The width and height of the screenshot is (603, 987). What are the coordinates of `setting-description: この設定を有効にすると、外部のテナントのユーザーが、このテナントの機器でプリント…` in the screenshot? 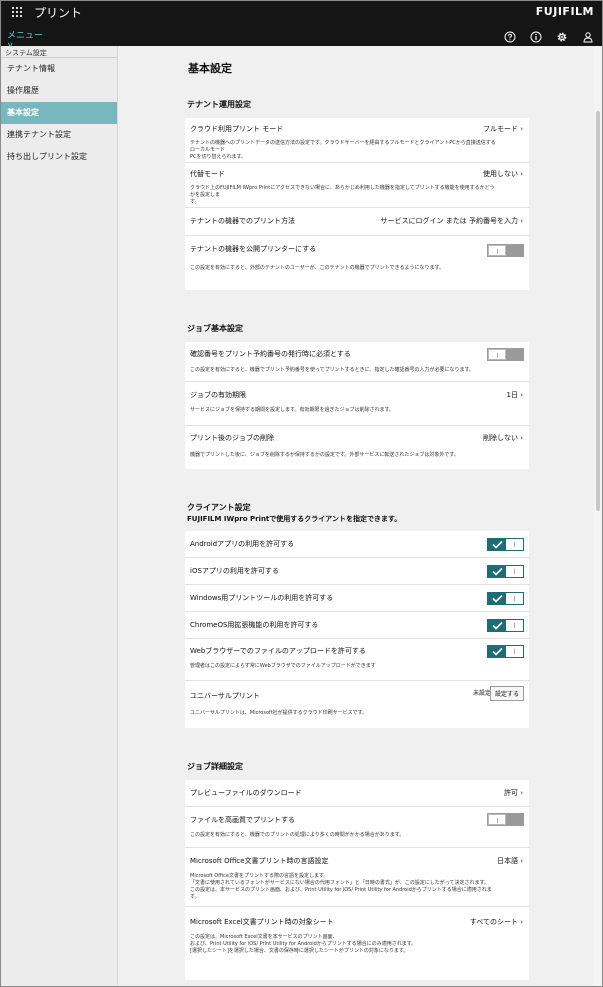 It's located at (317, 268).